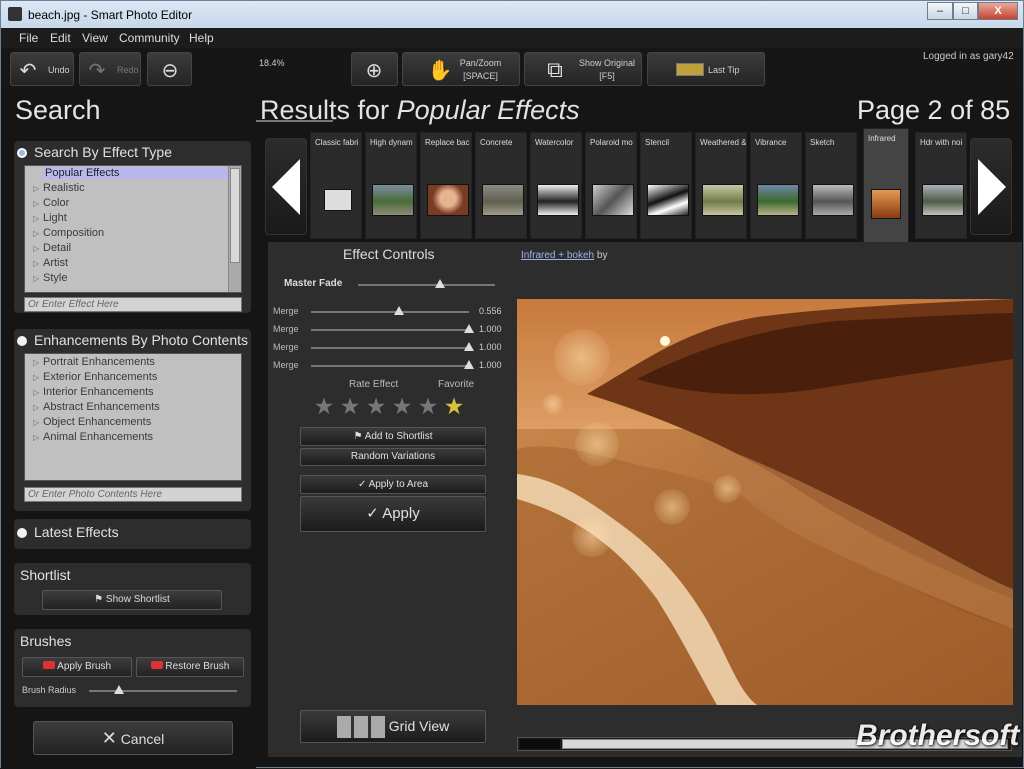  Describe the element at coordinates (998, 11) in the screenshot. I see `close-button: X` at that location.